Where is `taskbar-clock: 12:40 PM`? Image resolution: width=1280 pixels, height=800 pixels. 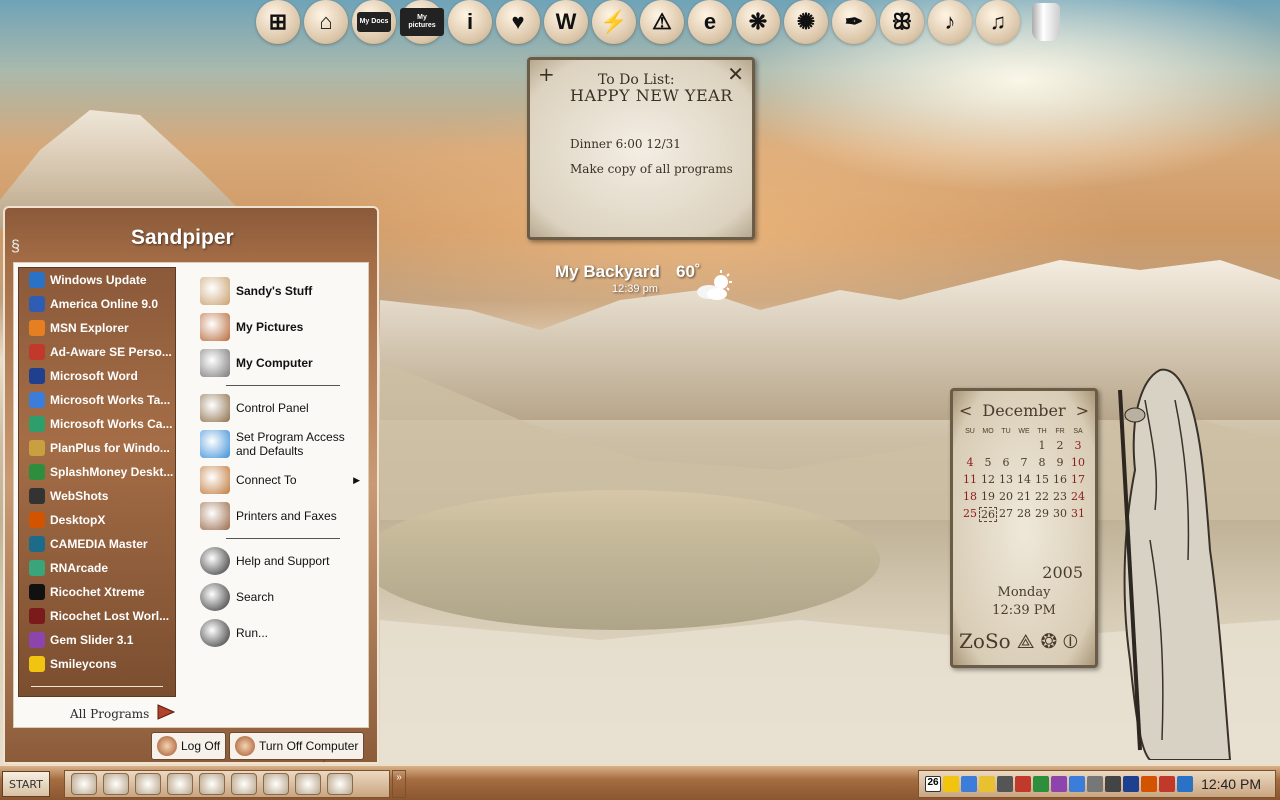
taskbar-clock: 12:40 PM is located at coordinates (1231, 784).